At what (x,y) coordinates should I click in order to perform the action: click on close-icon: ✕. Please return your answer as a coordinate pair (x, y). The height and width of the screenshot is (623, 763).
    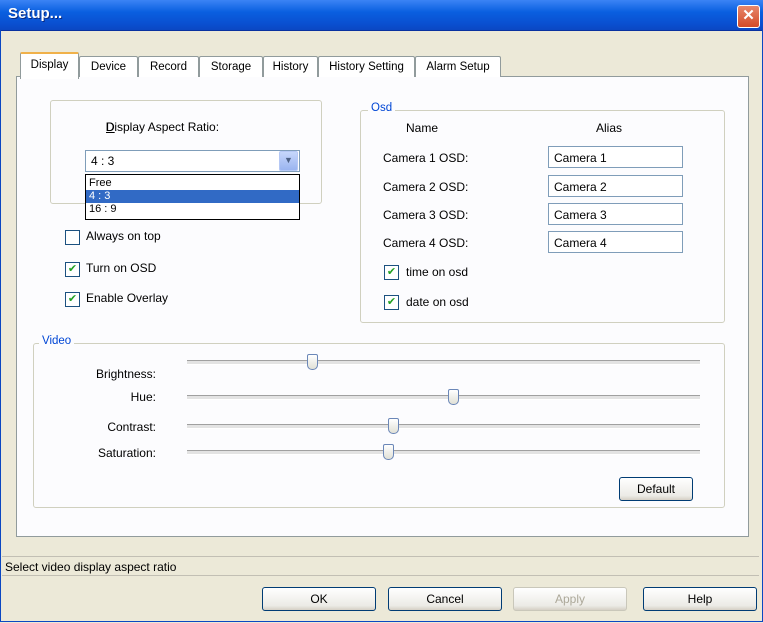
    Looking at the image, I should click on (748, 15).